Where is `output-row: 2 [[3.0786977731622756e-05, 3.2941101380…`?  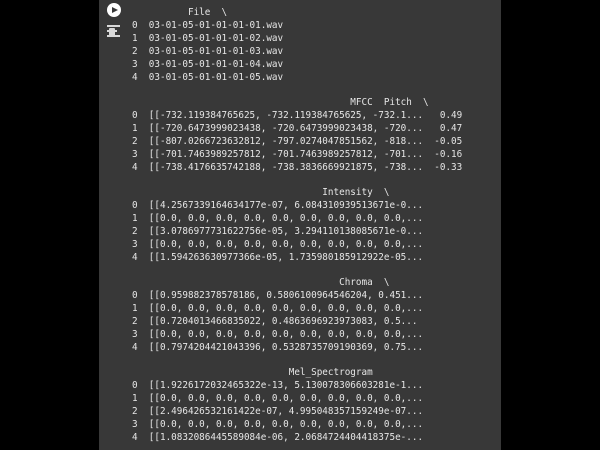
output-row: 2 [[3.0786977731622756e-05, 3.2941101380… is located at coordinates (278, 231).